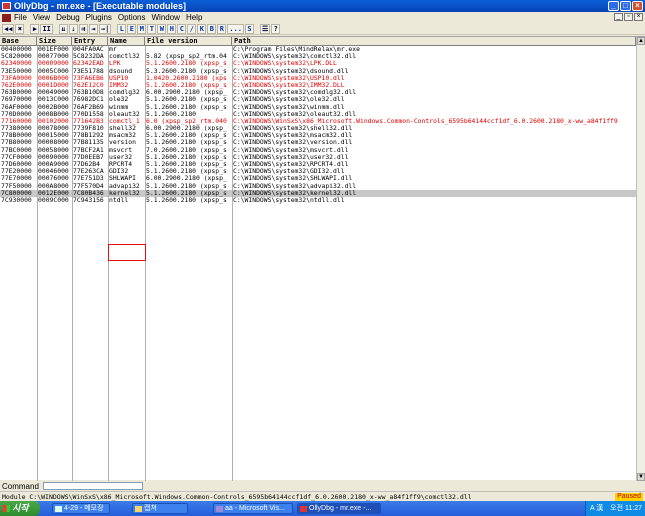 The height and width of the screenshot is (516, 645). What do you see at coordinates (182, 28) in the screenshot?
I see `tb-cpu-button: C` at bounding box center [182, 28].